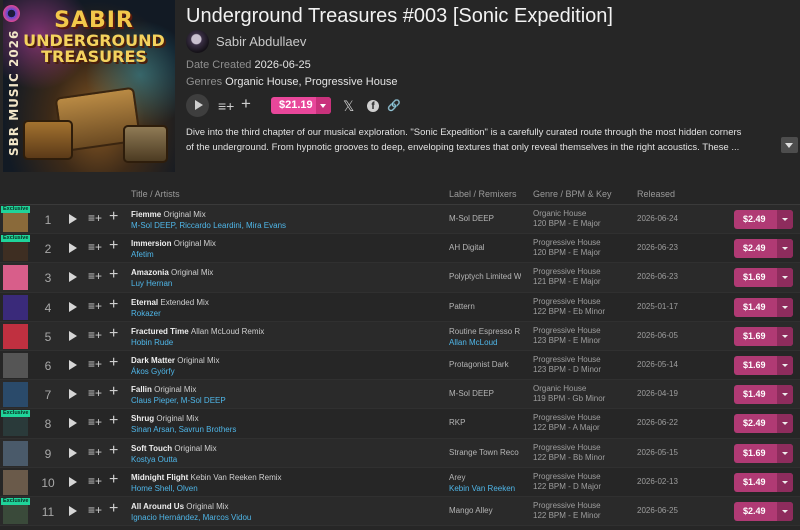 The image size is (800, 530). What do you see at coordinates (485, 306) in the screenshot?
I see `track-label: Pattern` at bounding box center [485, 306].